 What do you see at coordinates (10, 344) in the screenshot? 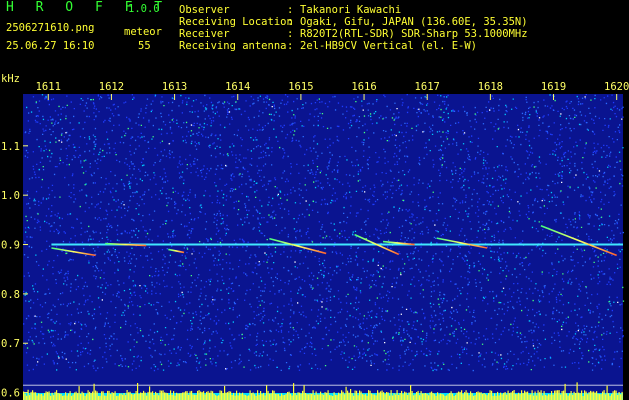
I see `y-tick-label: 0.7` at bounding box center [10, 344].